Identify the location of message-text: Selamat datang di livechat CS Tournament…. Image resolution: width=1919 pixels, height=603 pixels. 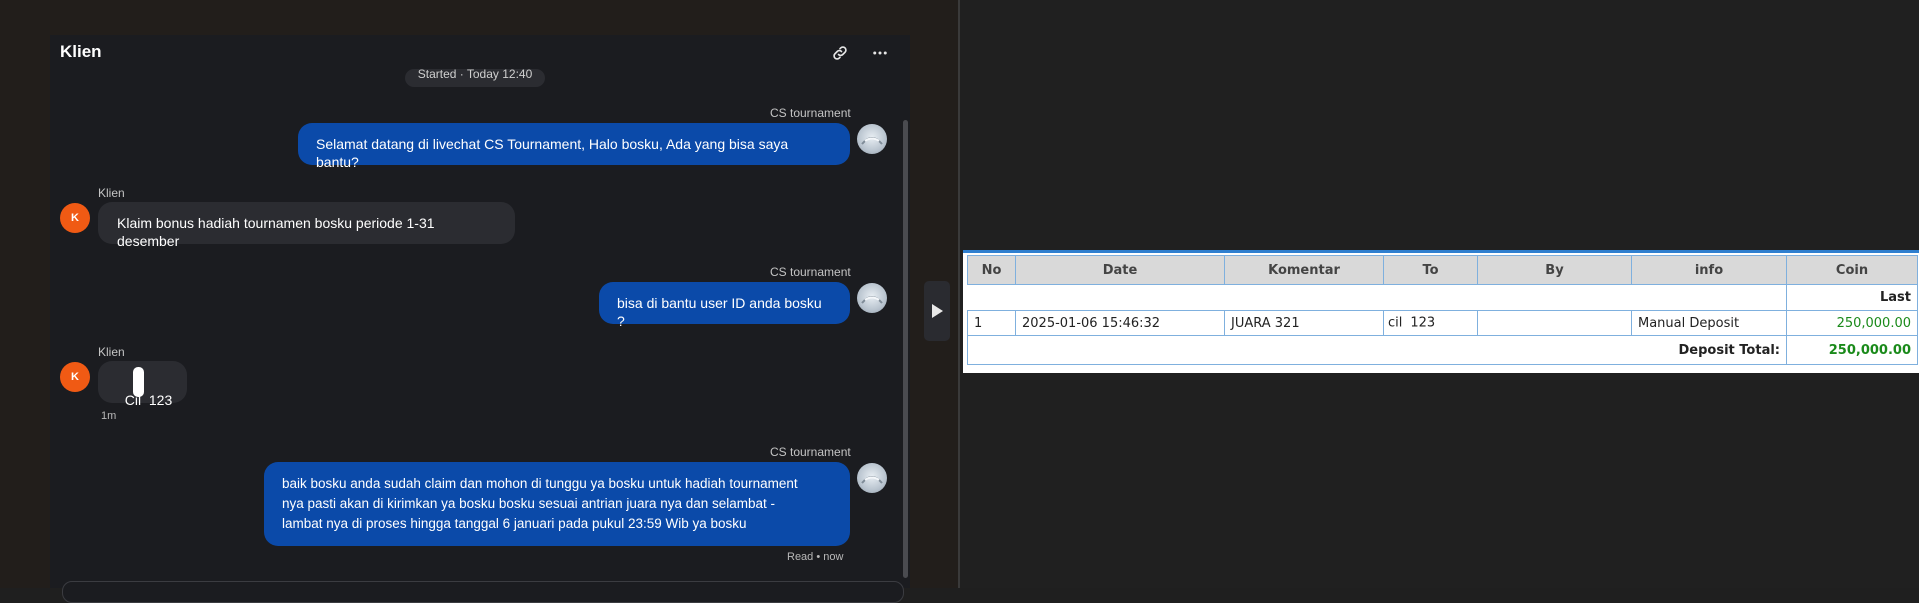
(552, 153).